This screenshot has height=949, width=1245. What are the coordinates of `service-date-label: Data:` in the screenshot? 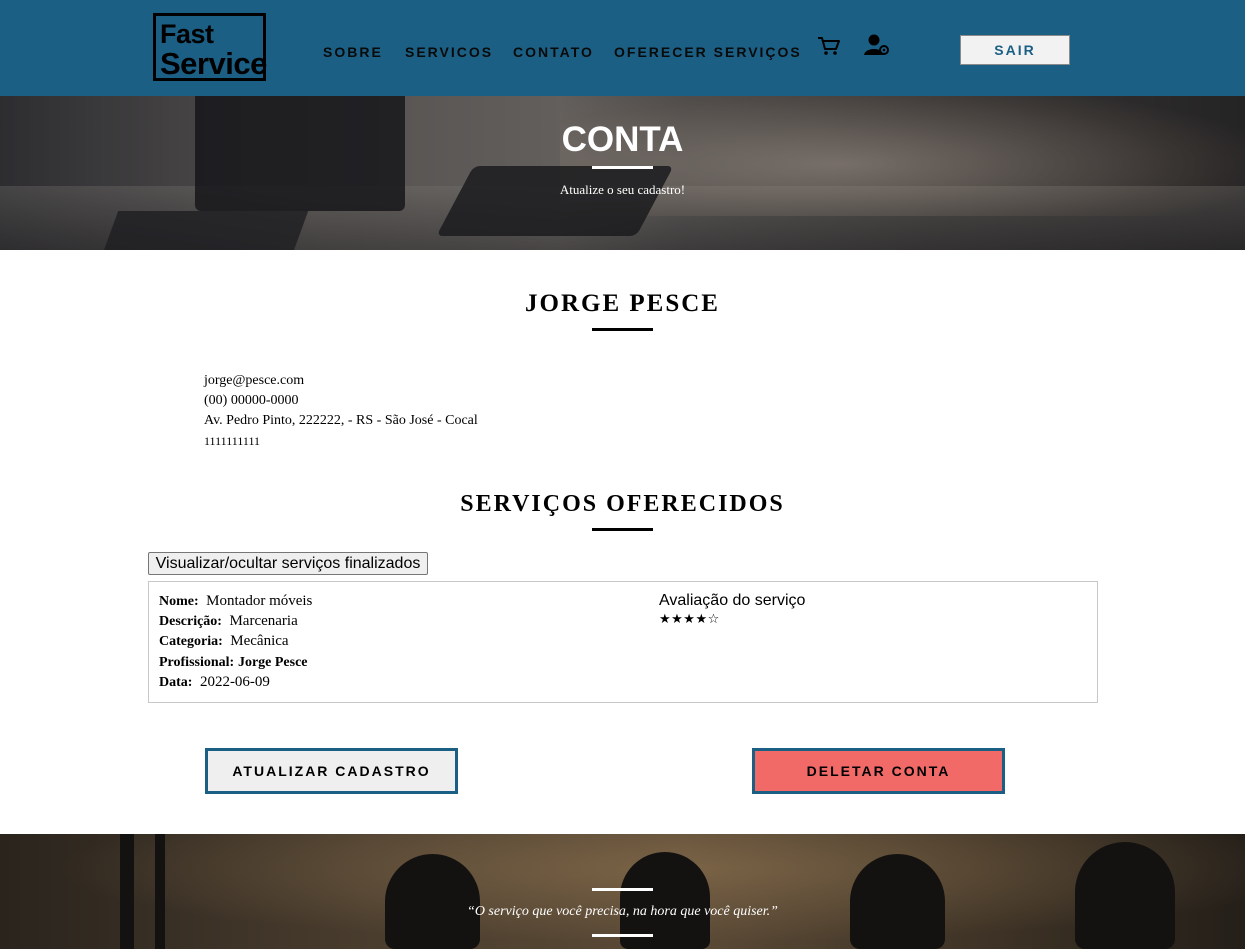 It's located at (176, 682).